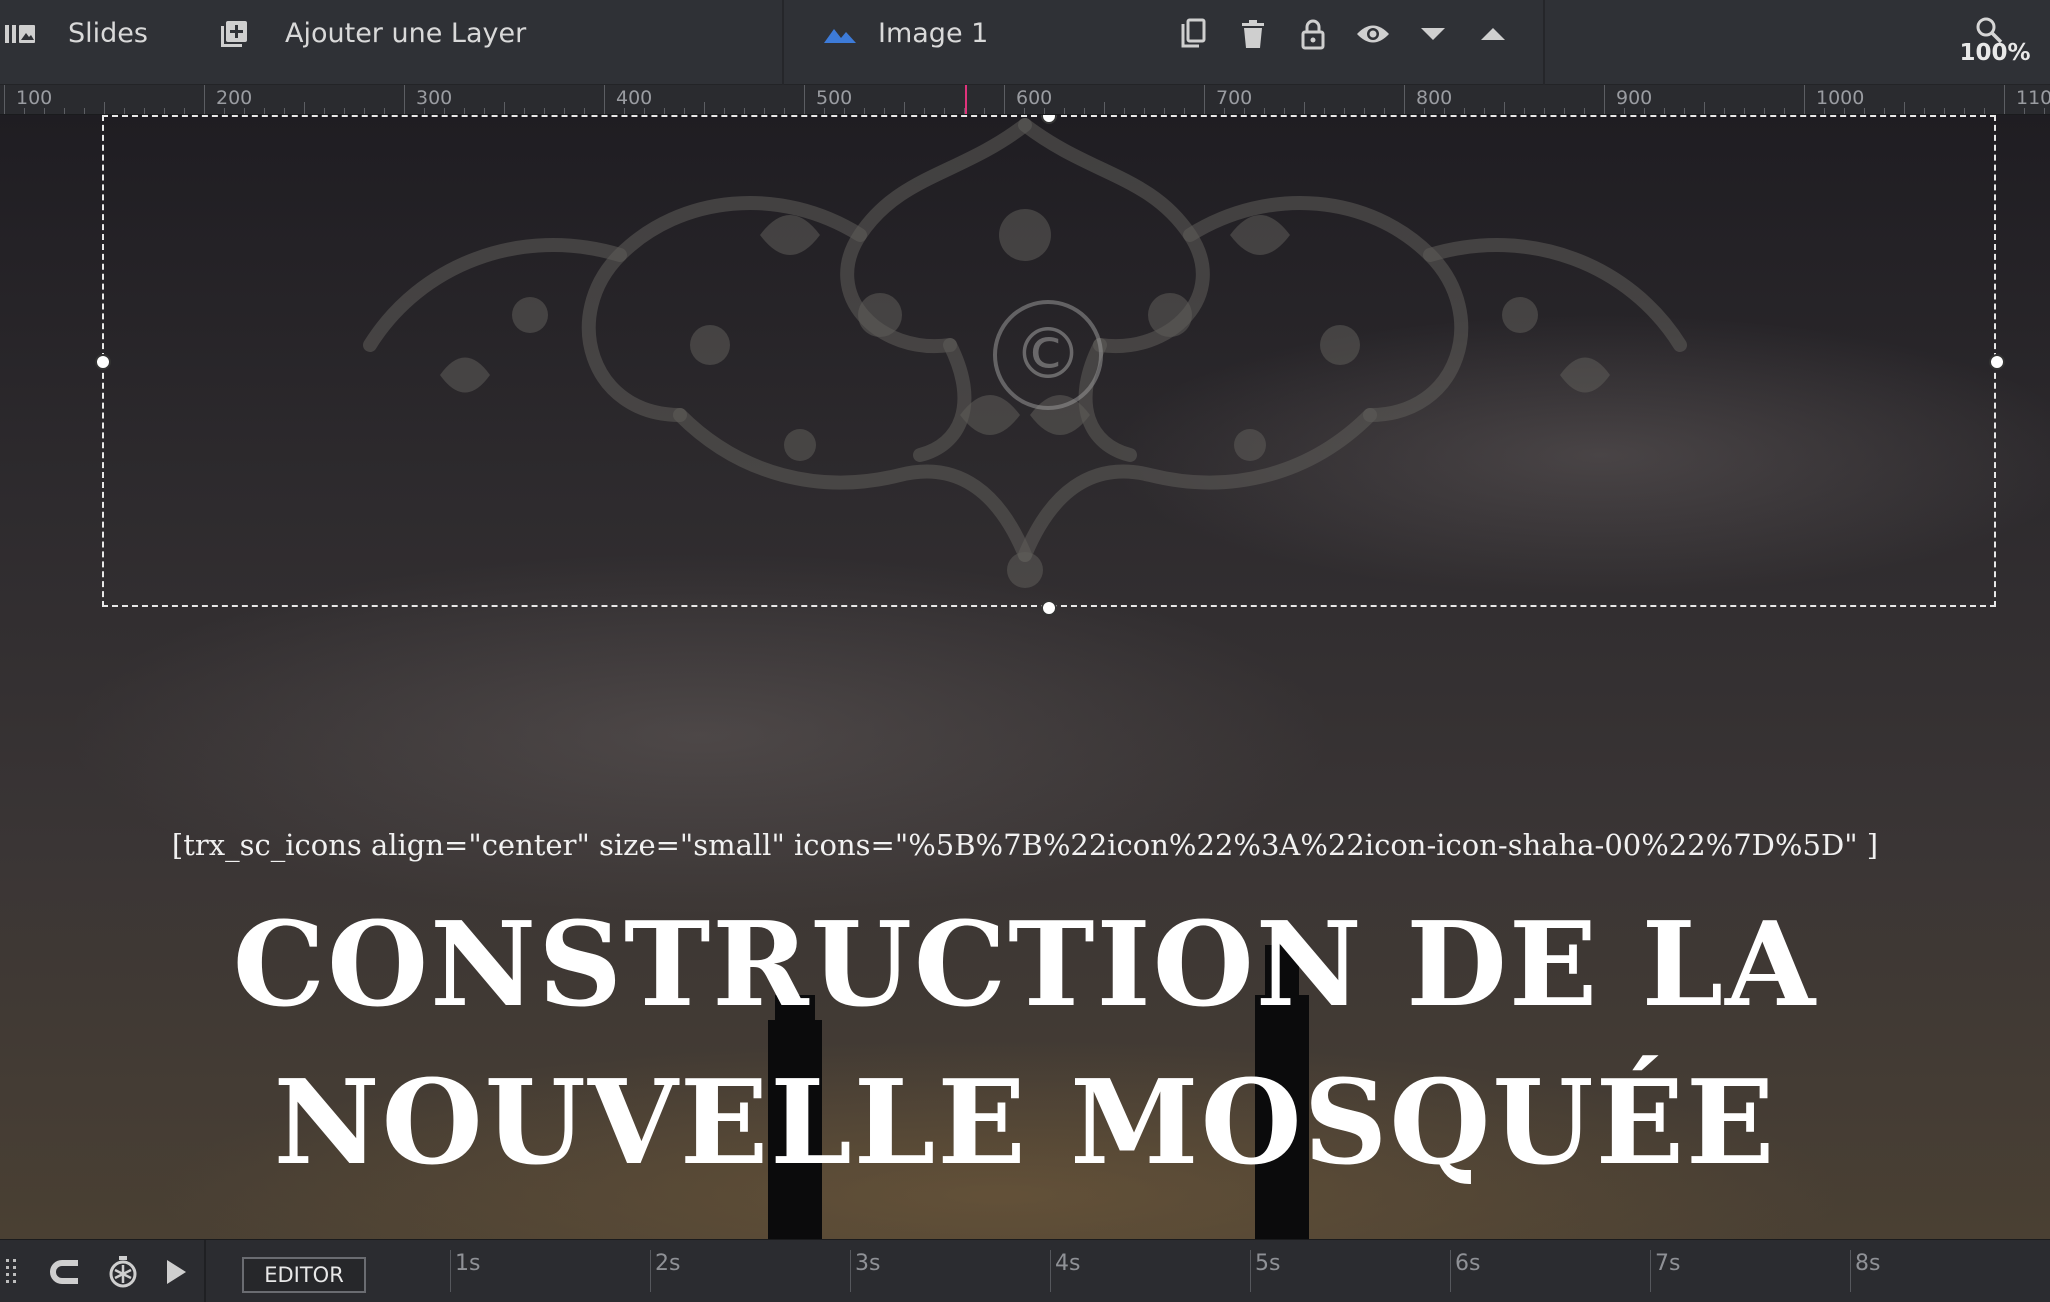  I want to click on resize-handle-bottom, so click(1049, 608).